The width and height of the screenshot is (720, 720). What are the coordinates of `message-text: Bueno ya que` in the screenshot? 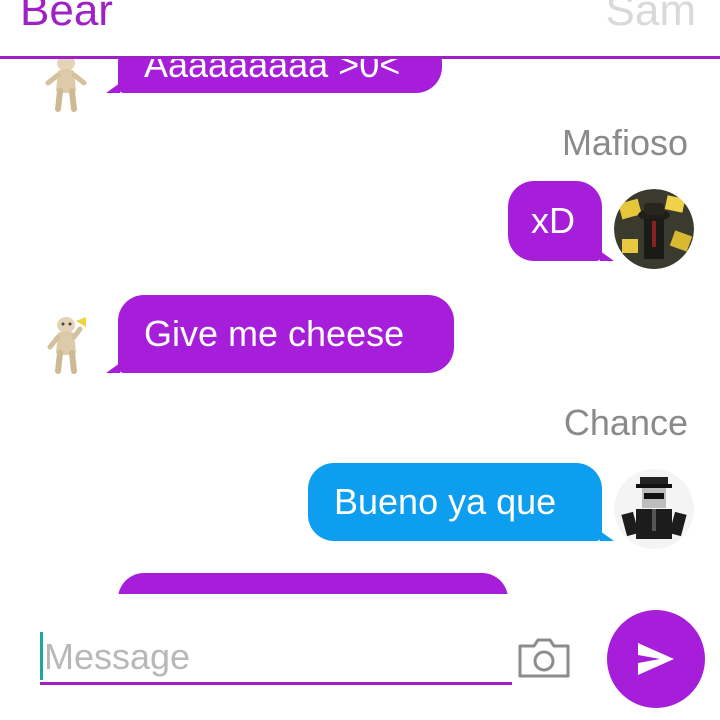 It's located at (445, 501).